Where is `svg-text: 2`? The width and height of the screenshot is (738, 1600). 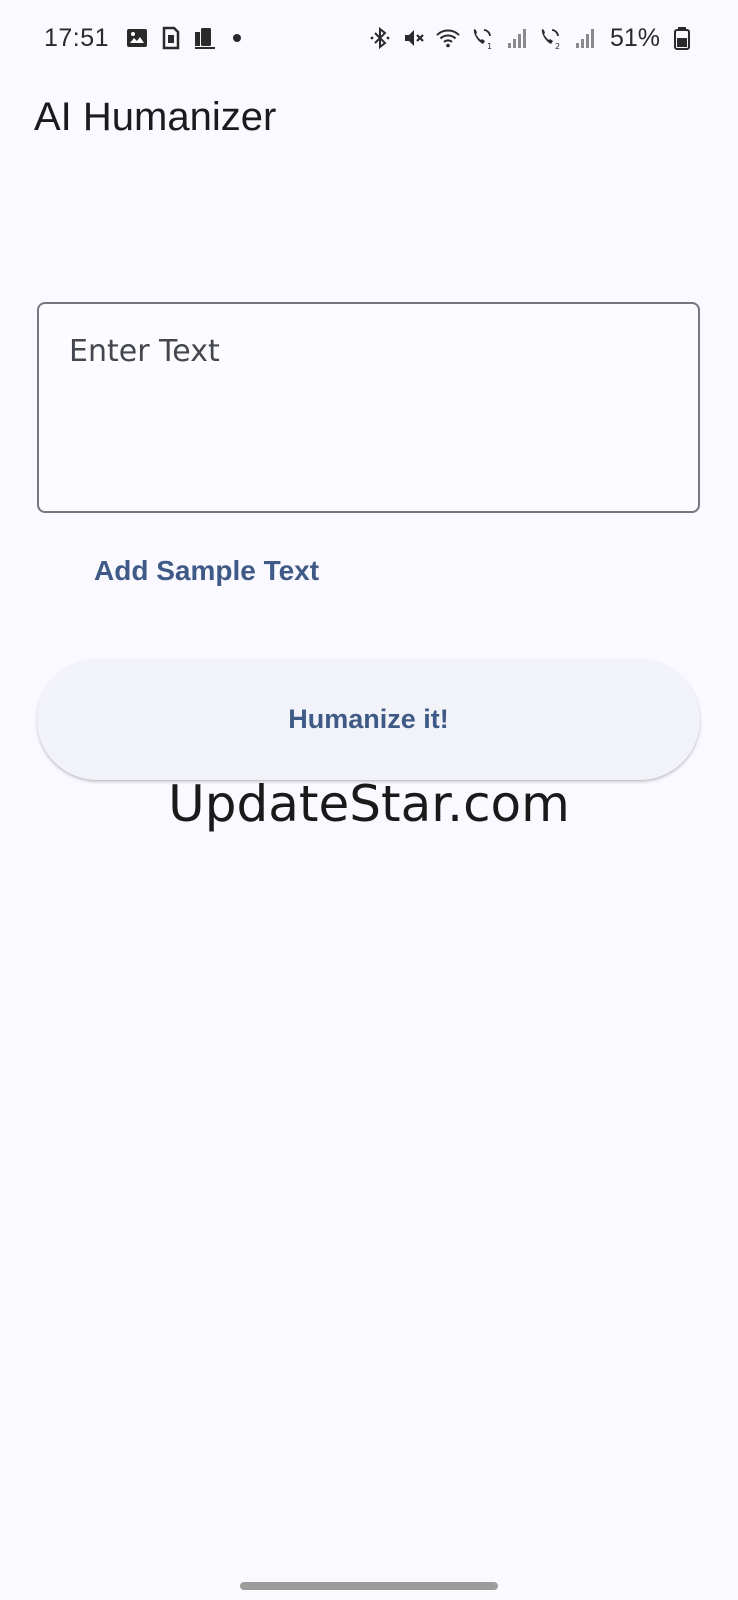
svg-text: 2 is located at coordinates (557, 46).